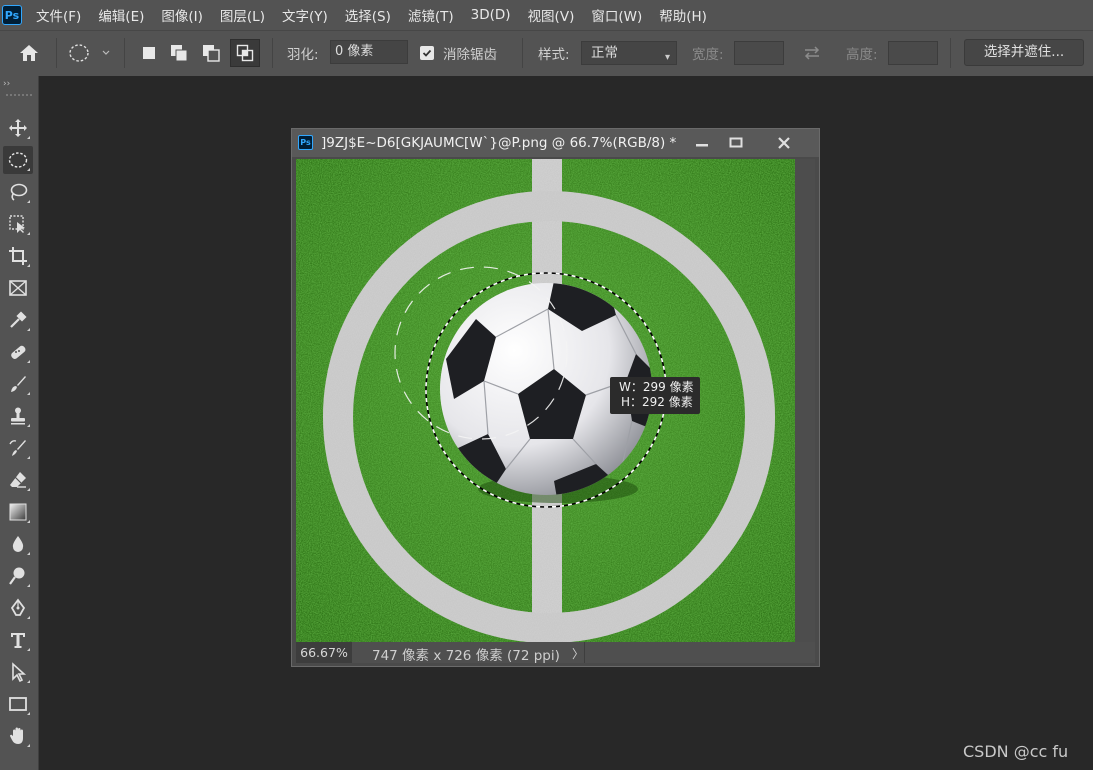  I want to click on menu-view: 视图(V), so click(551, 15).